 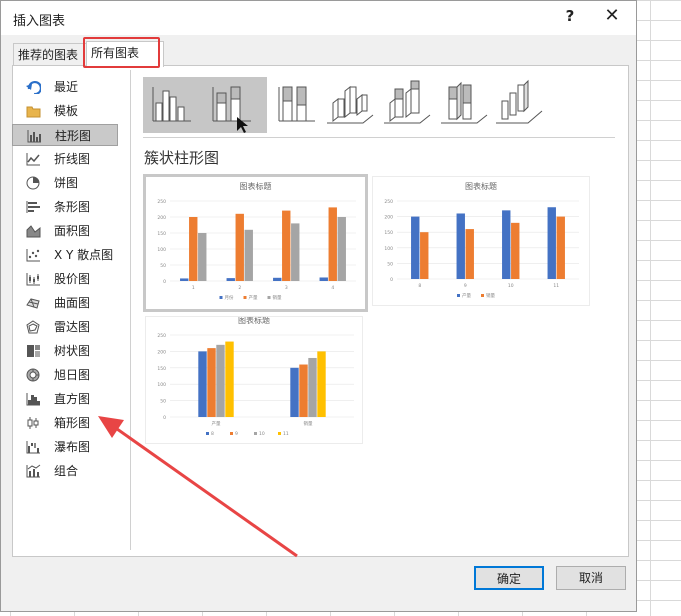 What do you see at coordinates (236, 434) in the screenshot?
I see `legend-label: 9` at bounding box center [236, 434].